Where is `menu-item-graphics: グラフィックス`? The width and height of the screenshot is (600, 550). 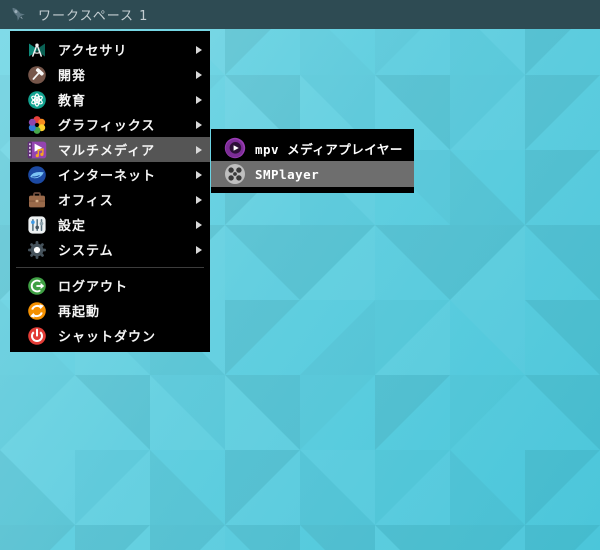
menu-item-graphics: グラフィックス is located at coordinates (110, 124).